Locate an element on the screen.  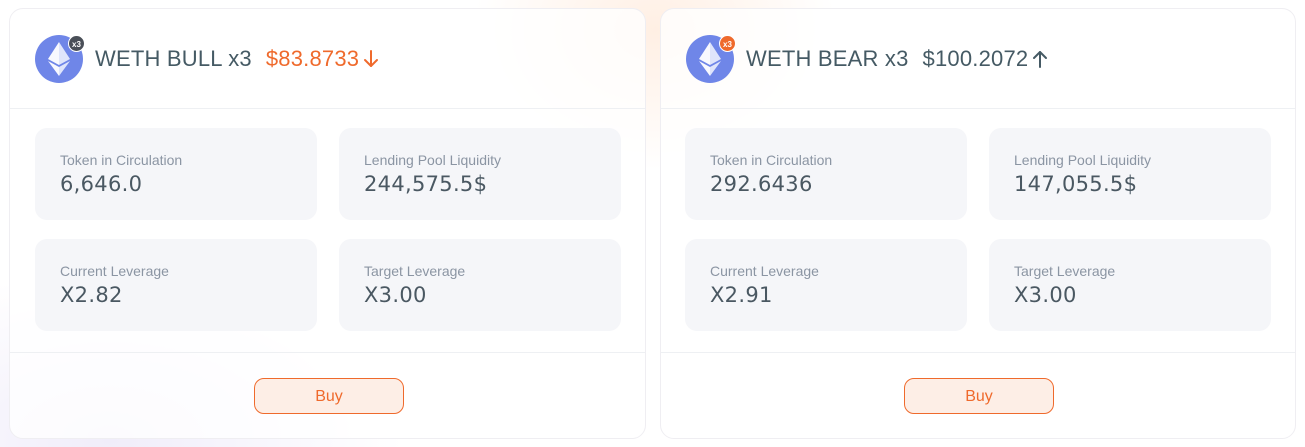
stat-current-leverage: Current Leverage X2.82 is located at coordinates (176, 285).